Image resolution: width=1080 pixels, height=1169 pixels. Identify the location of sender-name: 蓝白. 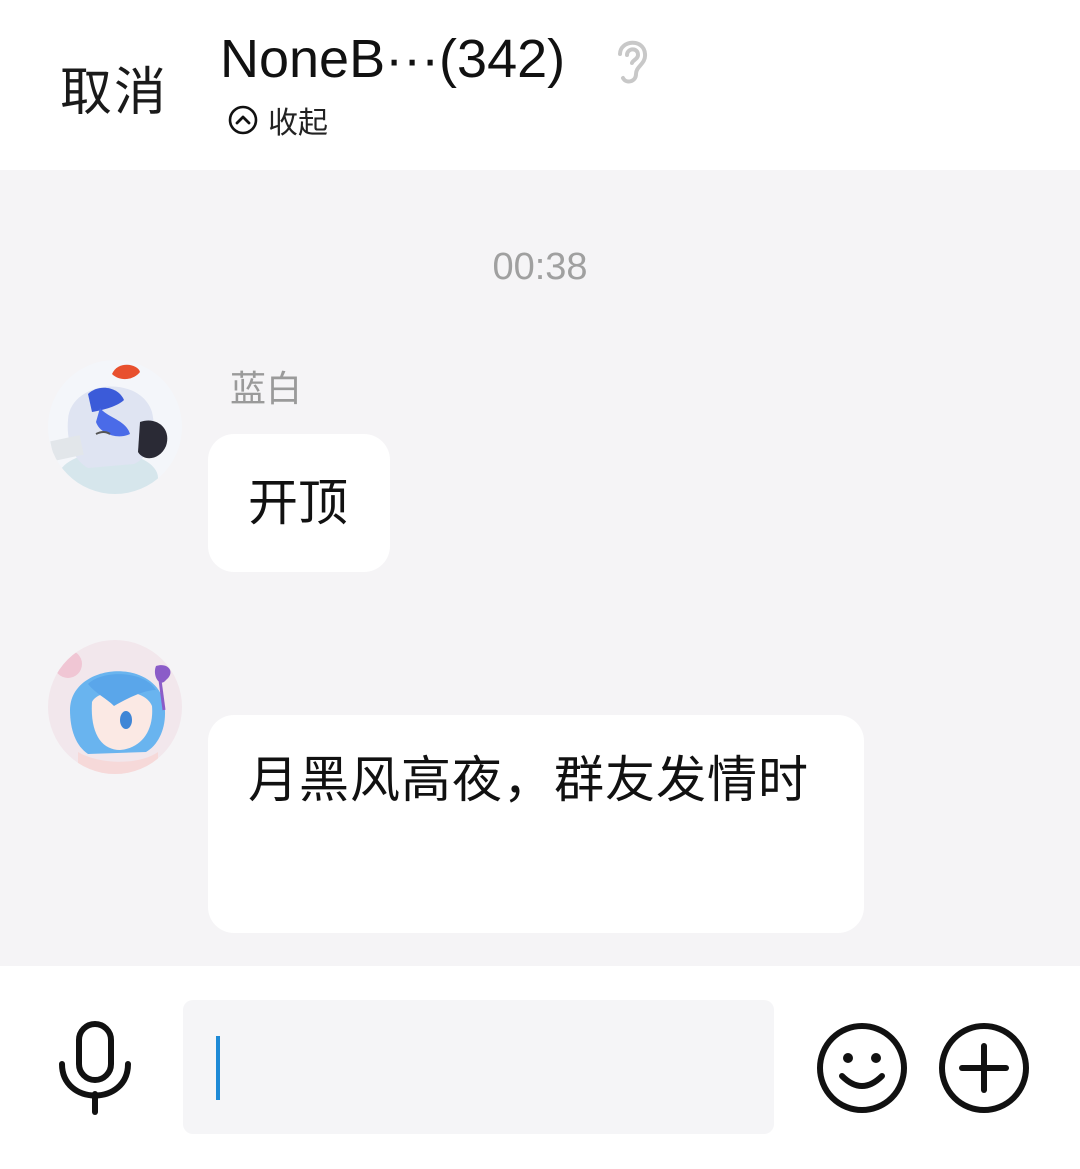
(266, 389).